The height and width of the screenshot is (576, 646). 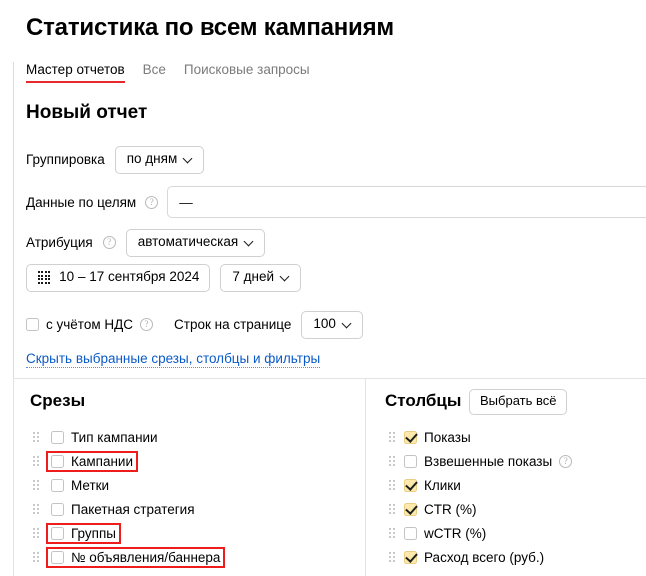 I want to click on list-item: Кампании, so click(x=128, y=461).